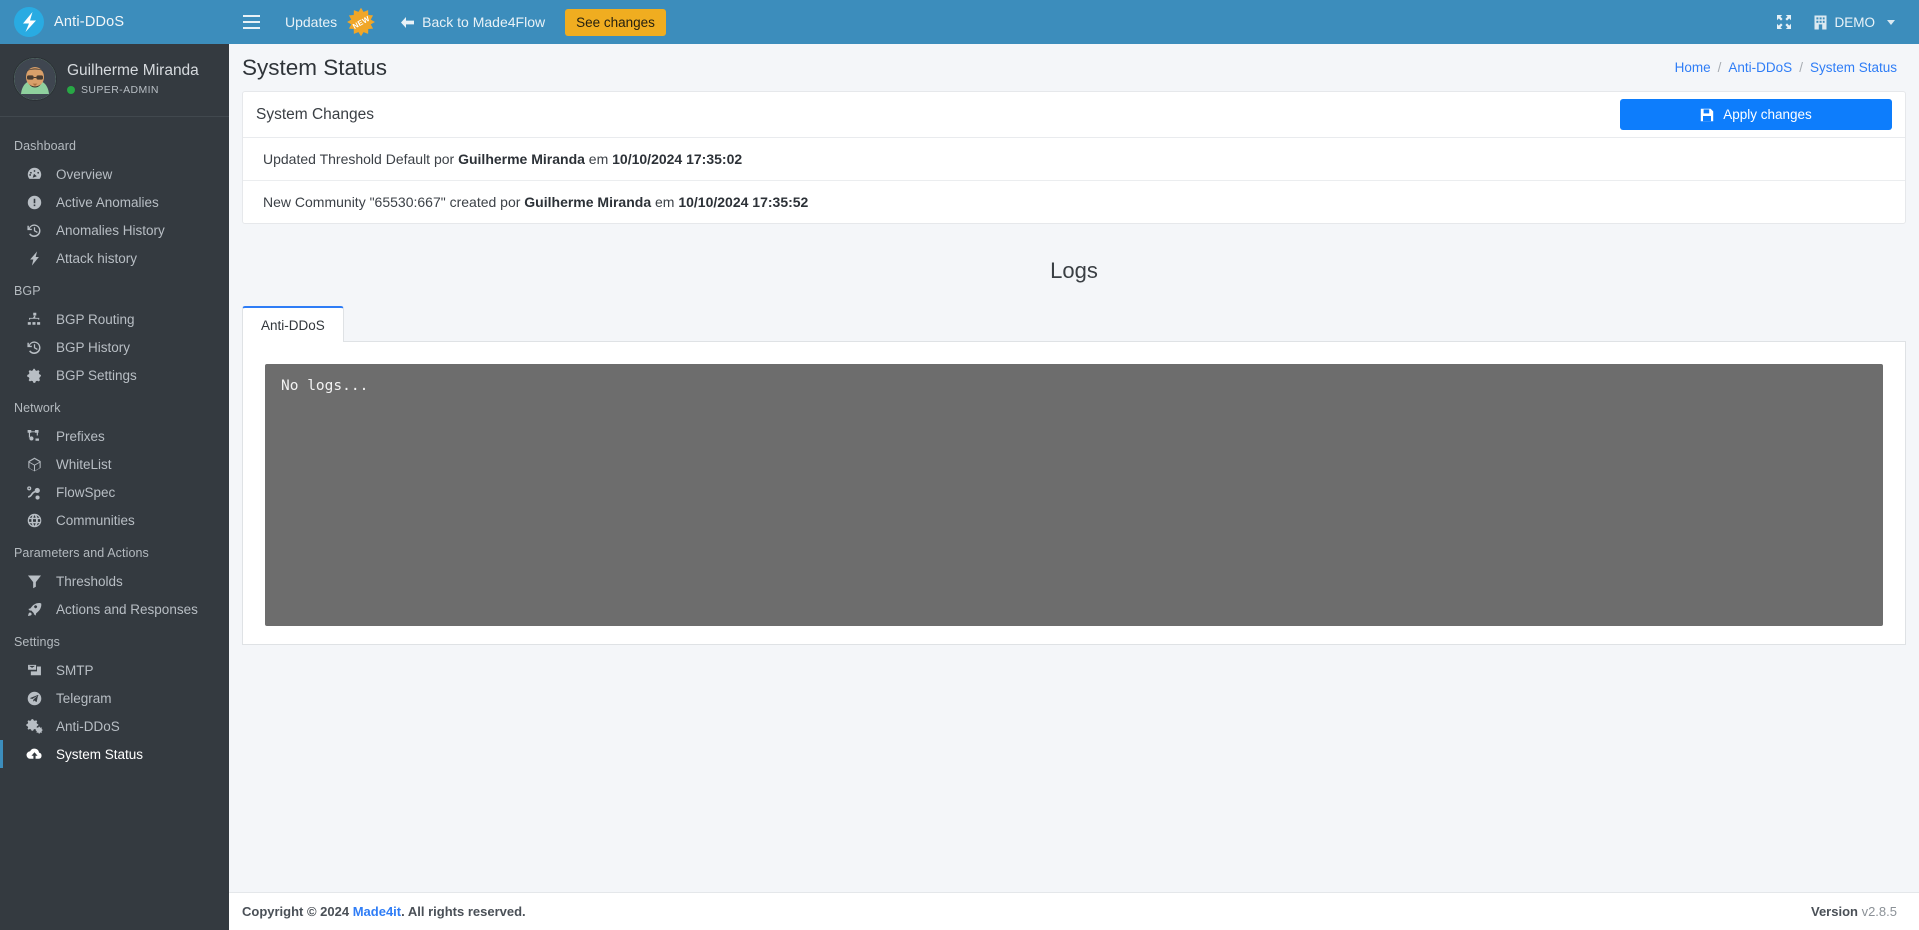 The width and height of the screenshot is (1919, 930). What do you see at coordinates (1820, 22) in the screenshot?
I see `building-icon` at bounding box center [1820, 22].